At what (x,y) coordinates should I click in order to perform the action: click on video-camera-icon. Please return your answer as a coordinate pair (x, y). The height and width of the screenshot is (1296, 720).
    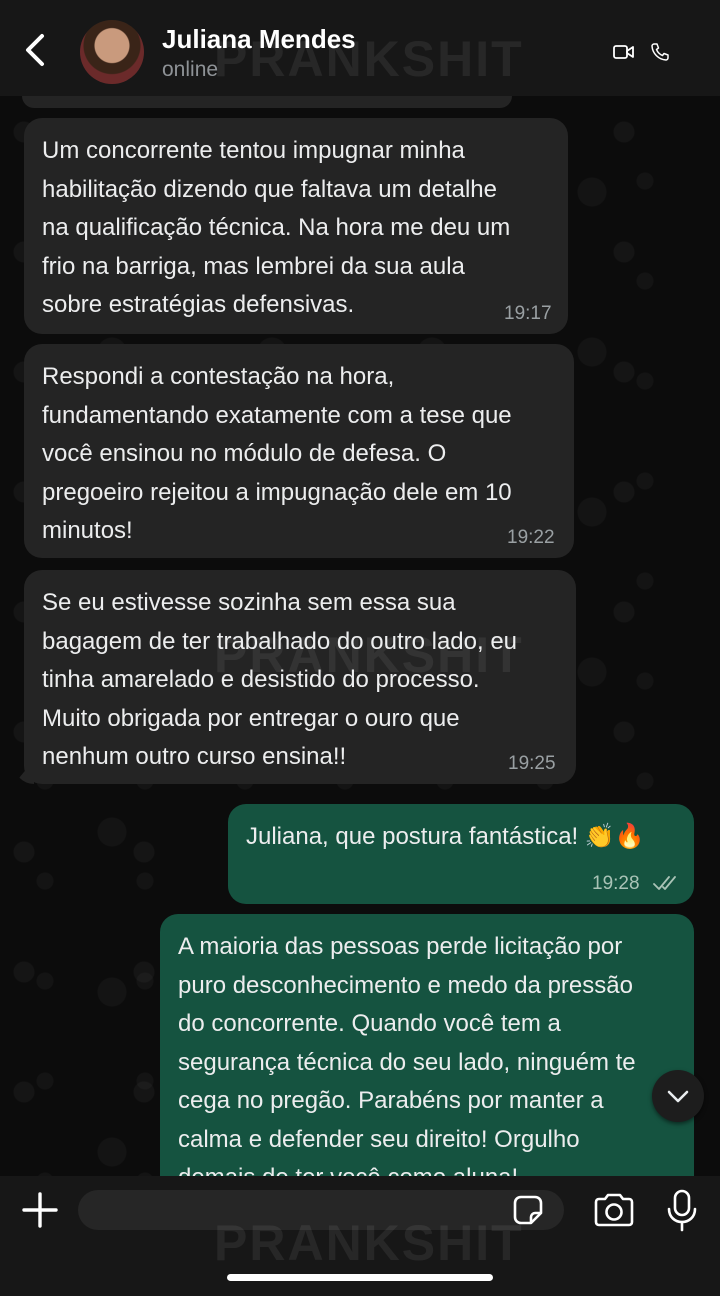
    Looking at the image, I should click on (623, 52).